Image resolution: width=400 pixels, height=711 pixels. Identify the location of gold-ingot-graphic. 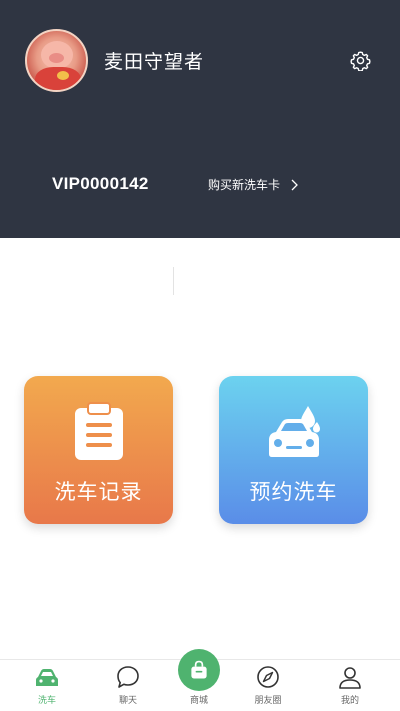
(63, 75).